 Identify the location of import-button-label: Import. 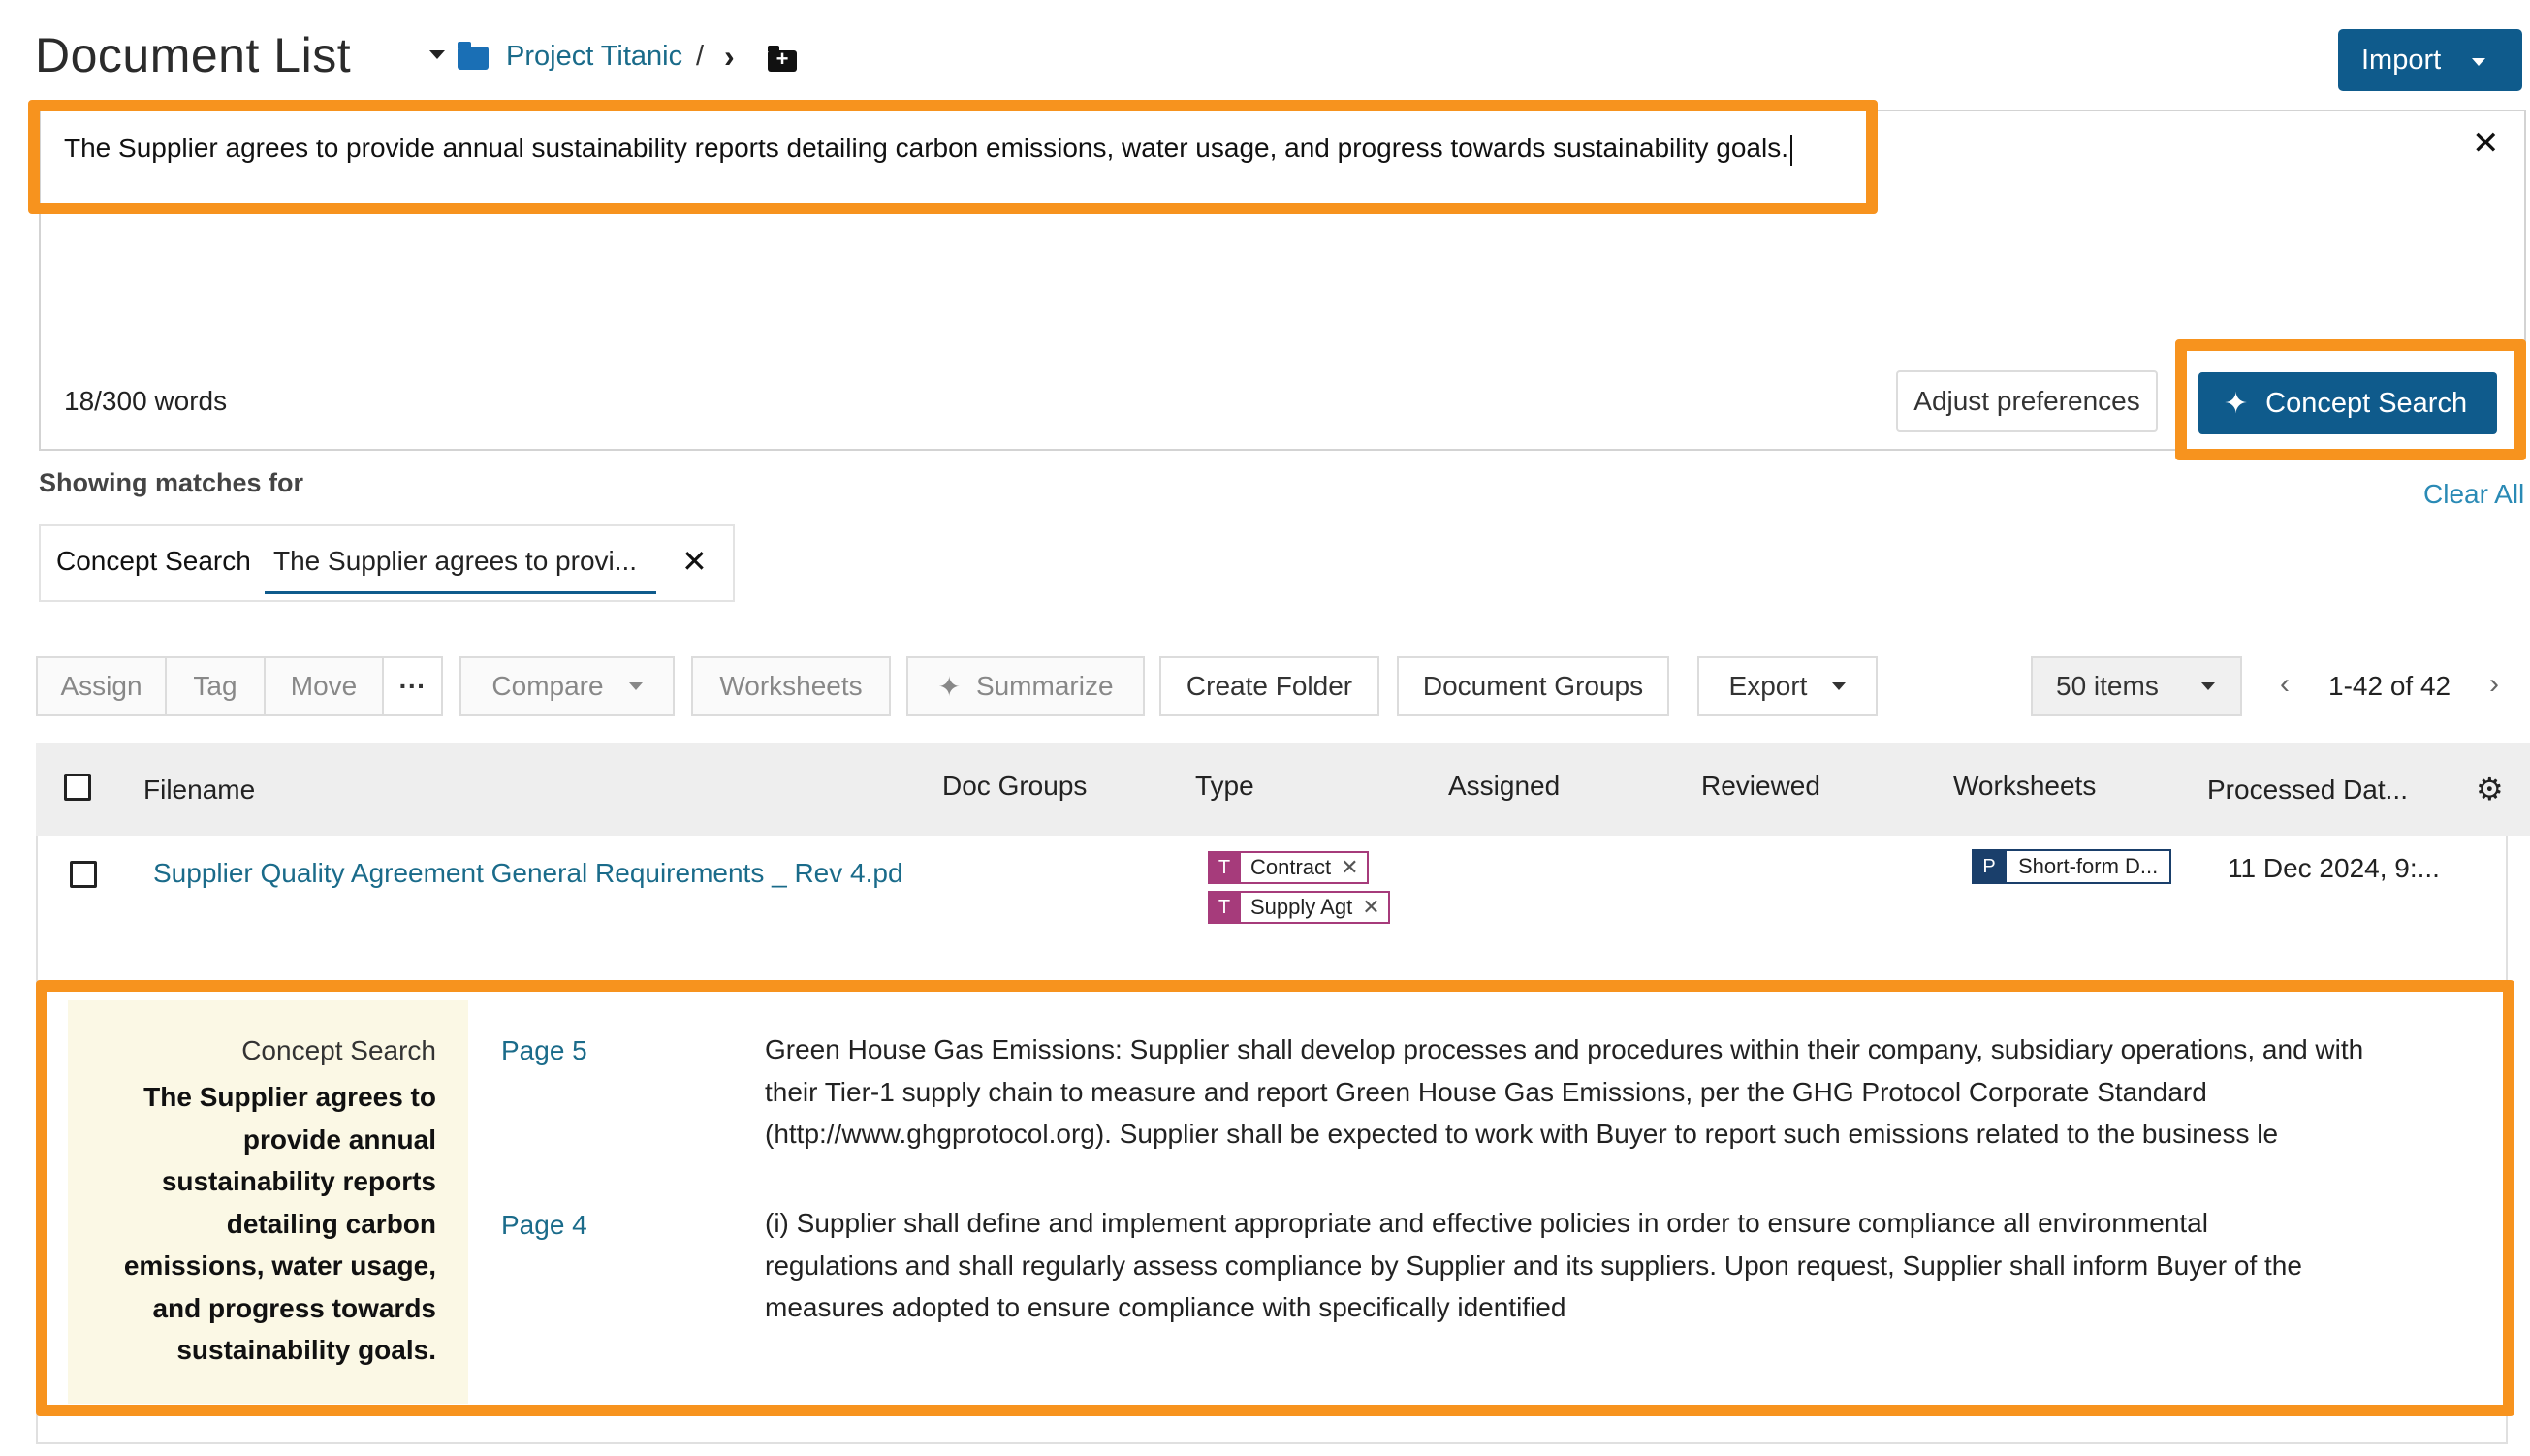
(2401, 60).